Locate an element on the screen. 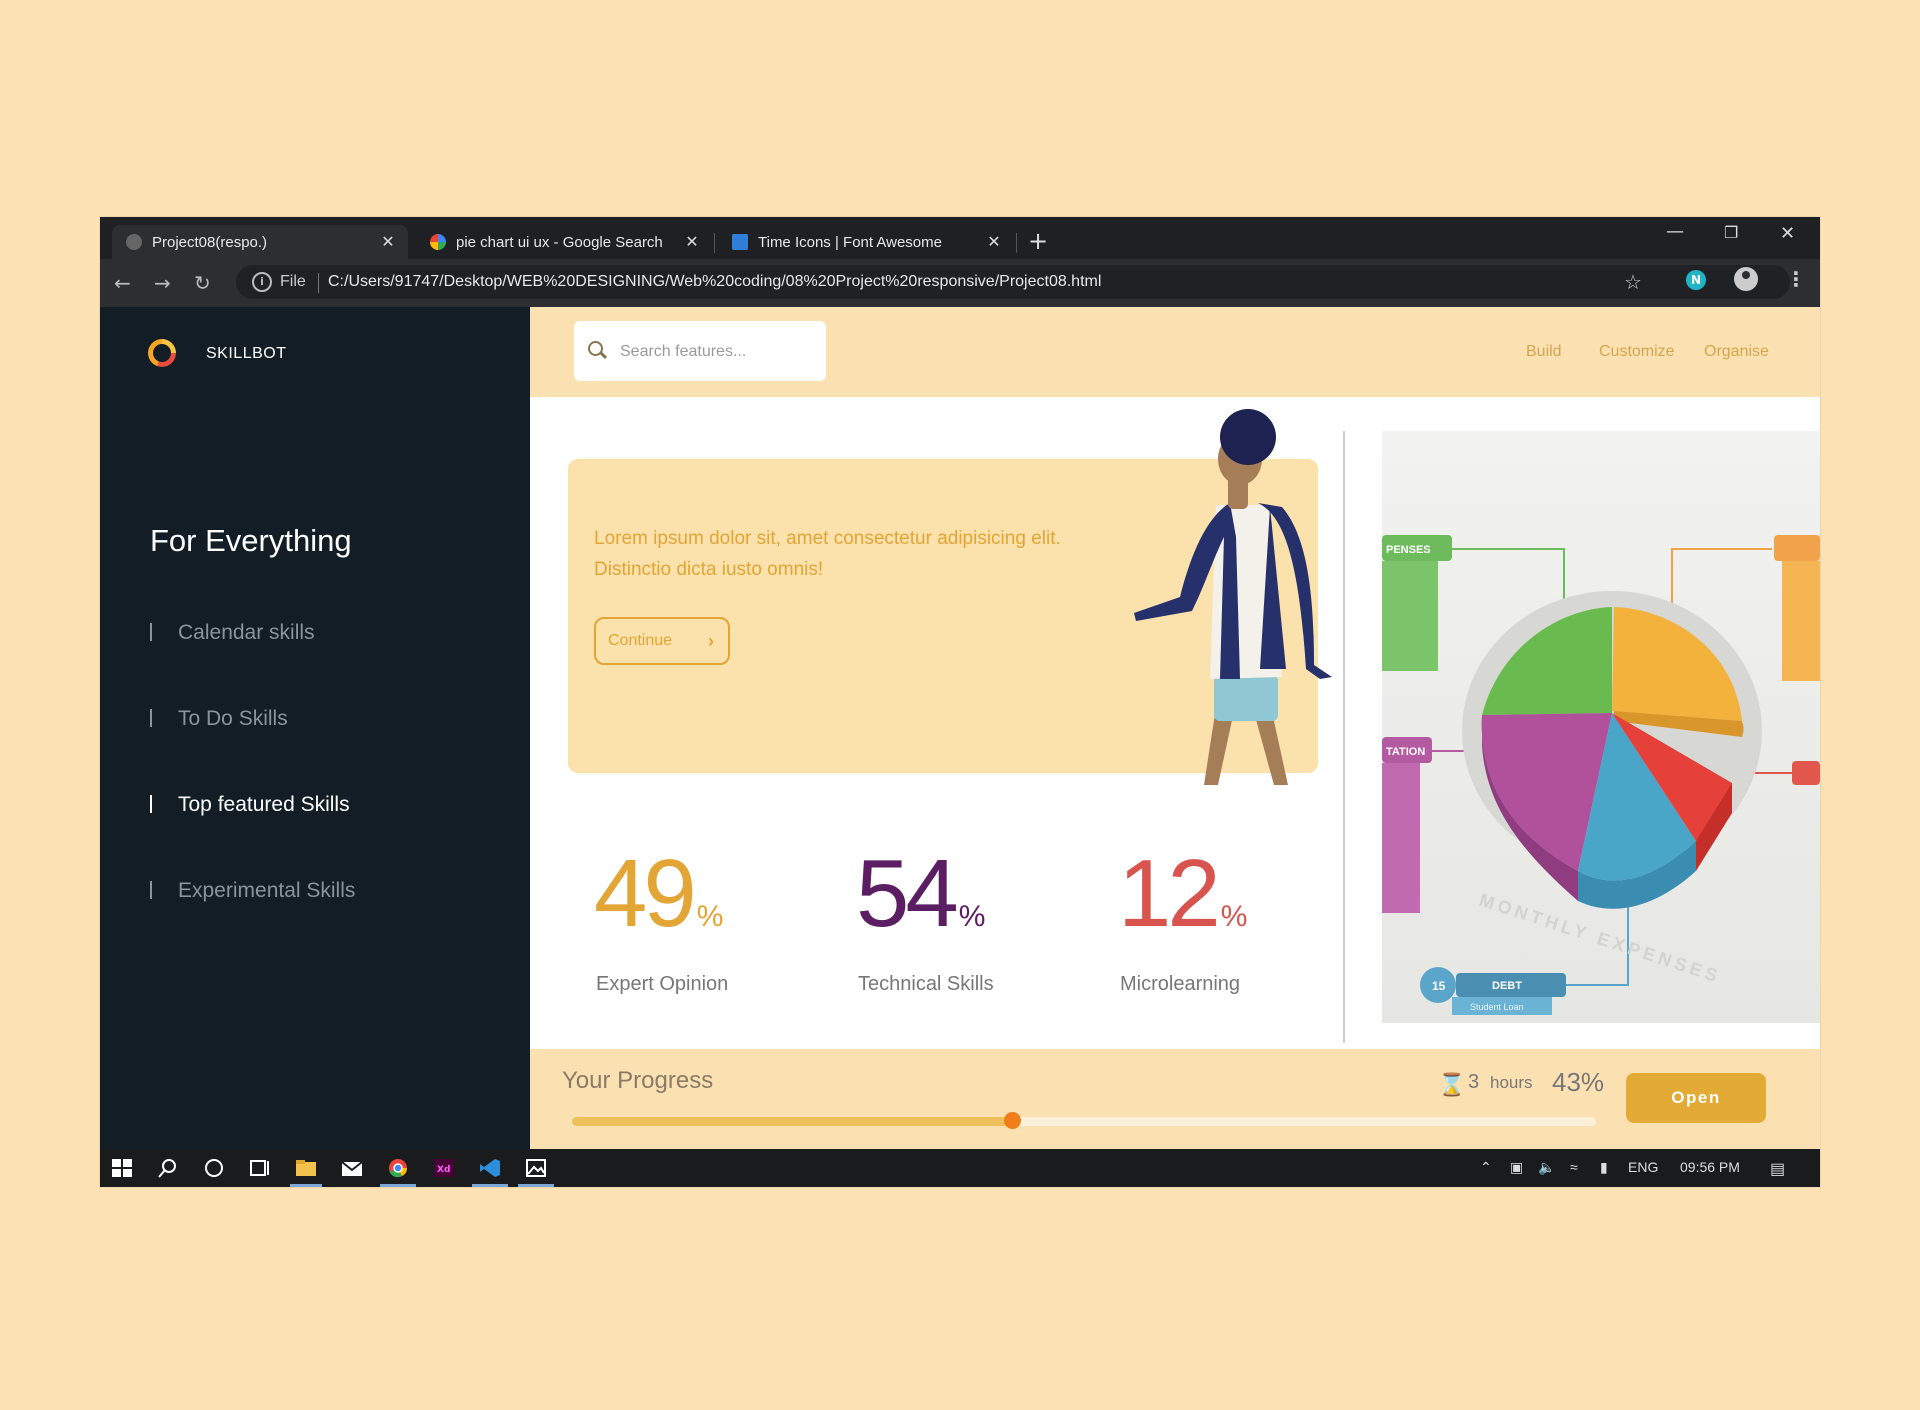 Image resolution: width=1920 pixels, height=1410 pixels. battery-icon: ▮ is located at coordinates (1604, 1167).